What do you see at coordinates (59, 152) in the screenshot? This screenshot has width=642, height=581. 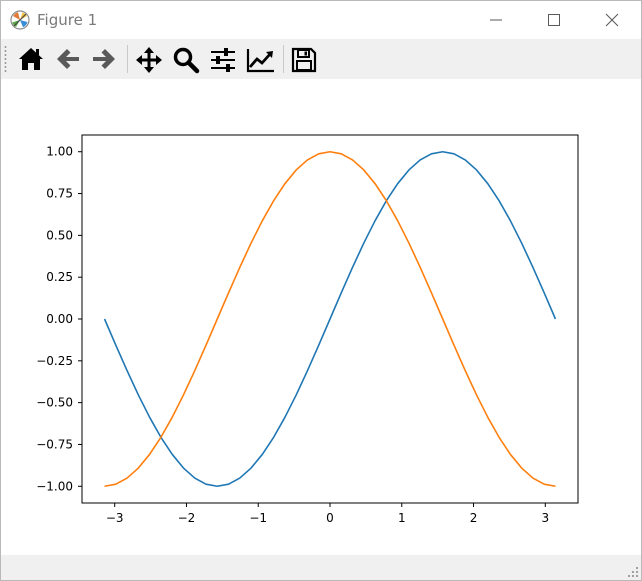 I see `y-tick-label: 1.00` at bounding box center [59, 152].